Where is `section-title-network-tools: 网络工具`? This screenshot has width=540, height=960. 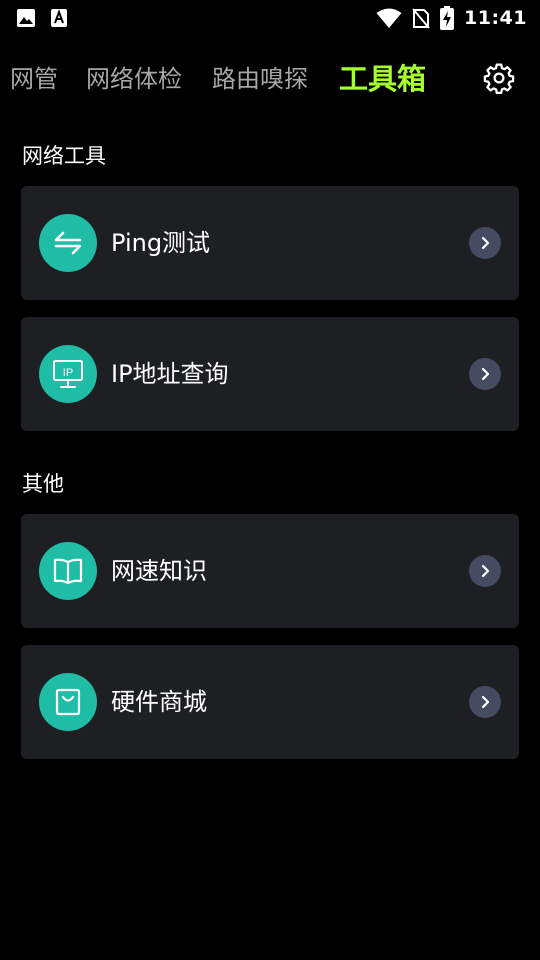 section-title-network-tools: 网络工具 is located at coordinates (64, 156).